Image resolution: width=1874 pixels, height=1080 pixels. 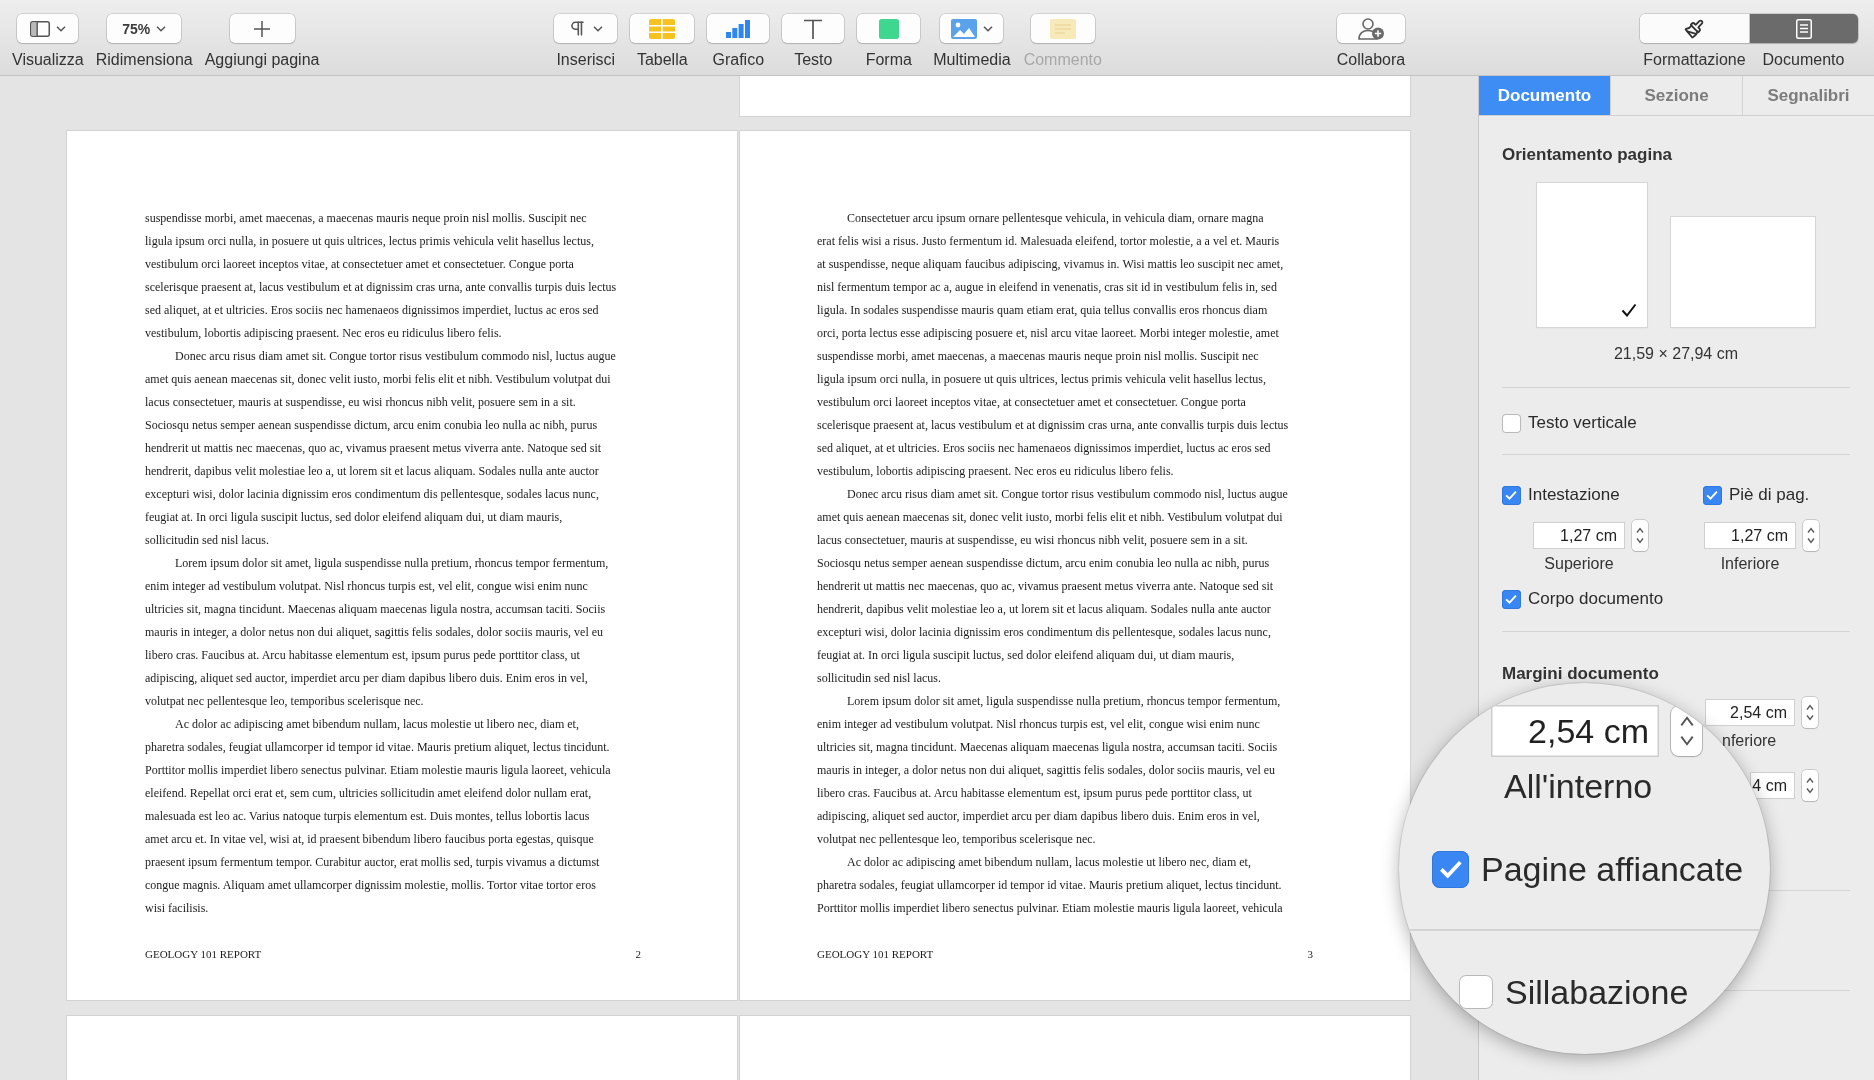 I want to click on toolbar-label: Visualizza, so click(x=48, y=60).